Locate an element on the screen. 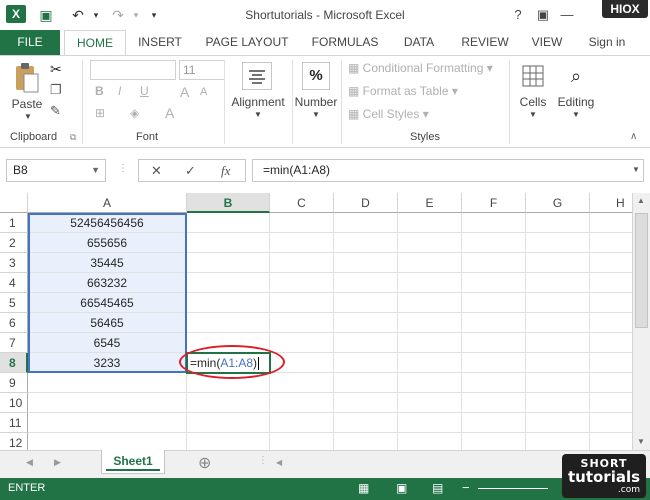 The height and width of the screenshot is (500, 650). cell-e6 is located at coordinates (430, 323).